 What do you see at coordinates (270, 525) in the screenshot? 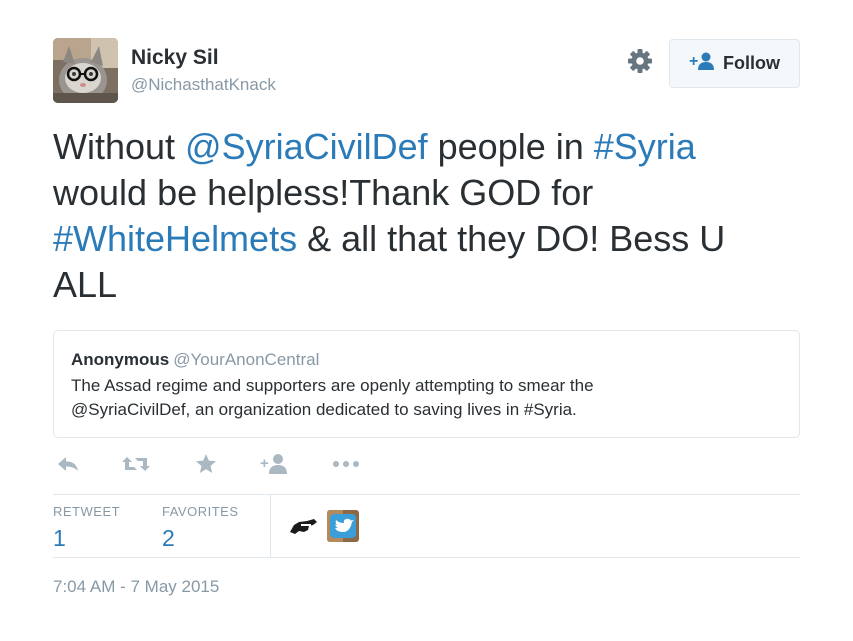
I see `stats-divider` at bounding box center [270, 525].